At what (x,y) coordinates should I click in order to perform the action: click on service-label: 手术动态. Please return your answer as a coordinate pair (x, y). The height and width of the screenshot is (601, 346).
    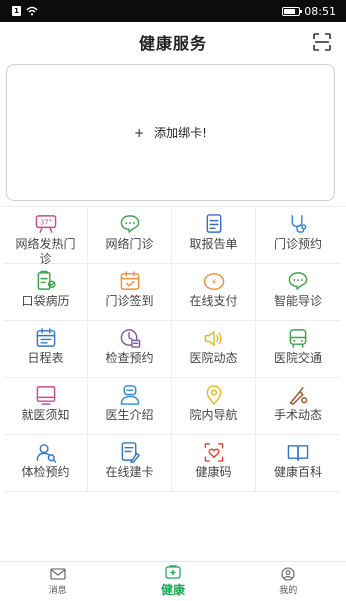
    Looking at the image, I should click on (297, 415).